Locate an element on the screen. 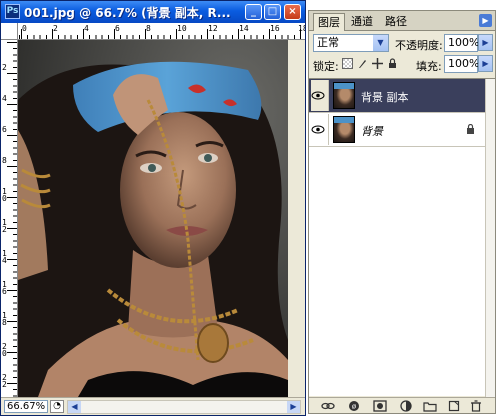 Image resolution: width=500 pixels, height=416 pixels. close-button: × is located at coordinates (292, 12).